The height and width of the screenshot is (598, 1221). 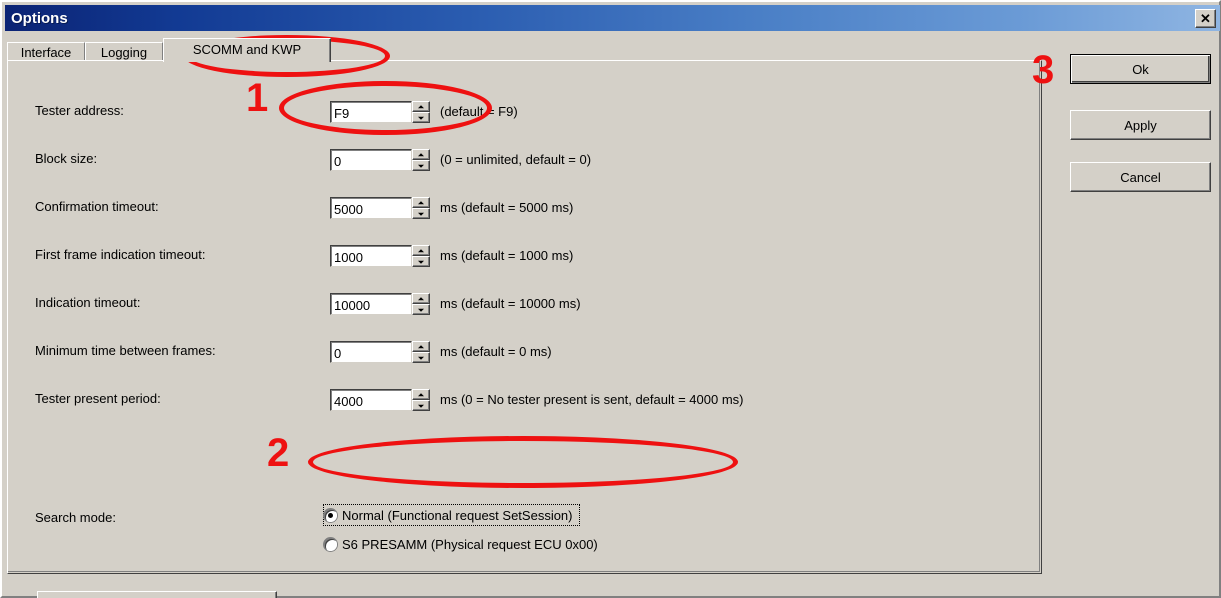 I want to click on tester-address-hint: (default = F9), so click(x=479, y=111).